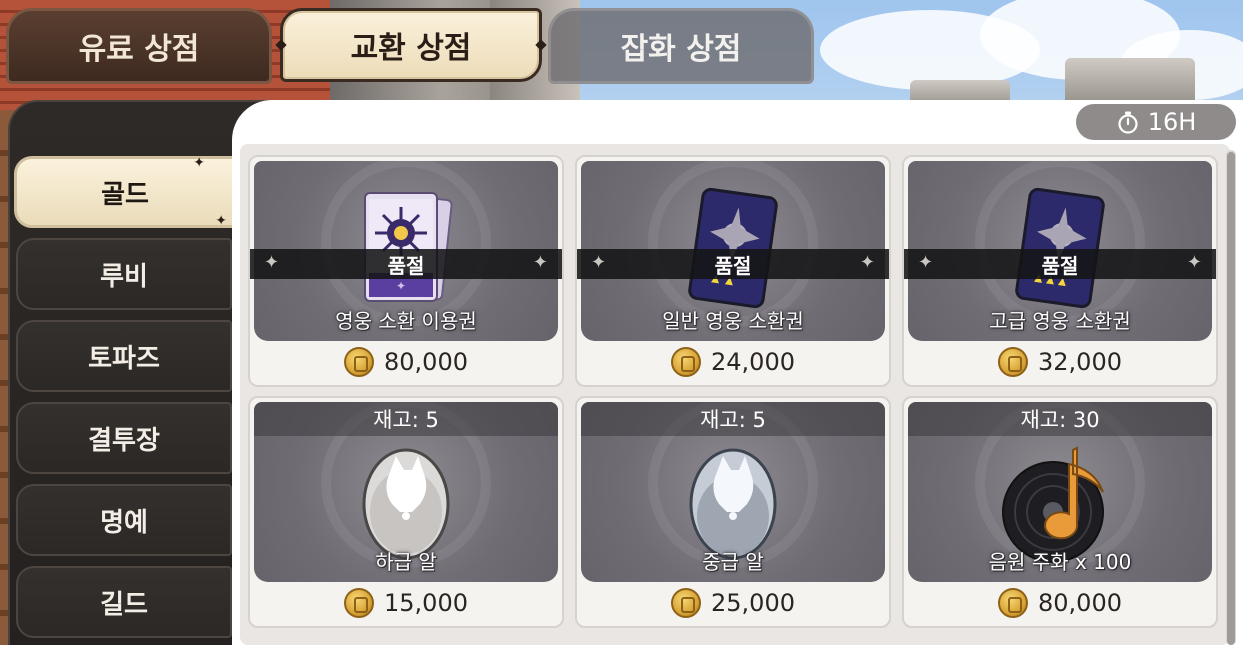 Image resolution: width=1243 pixels, height=645 pixels. I want to click on item-price: 15,000, so click(406, 603).